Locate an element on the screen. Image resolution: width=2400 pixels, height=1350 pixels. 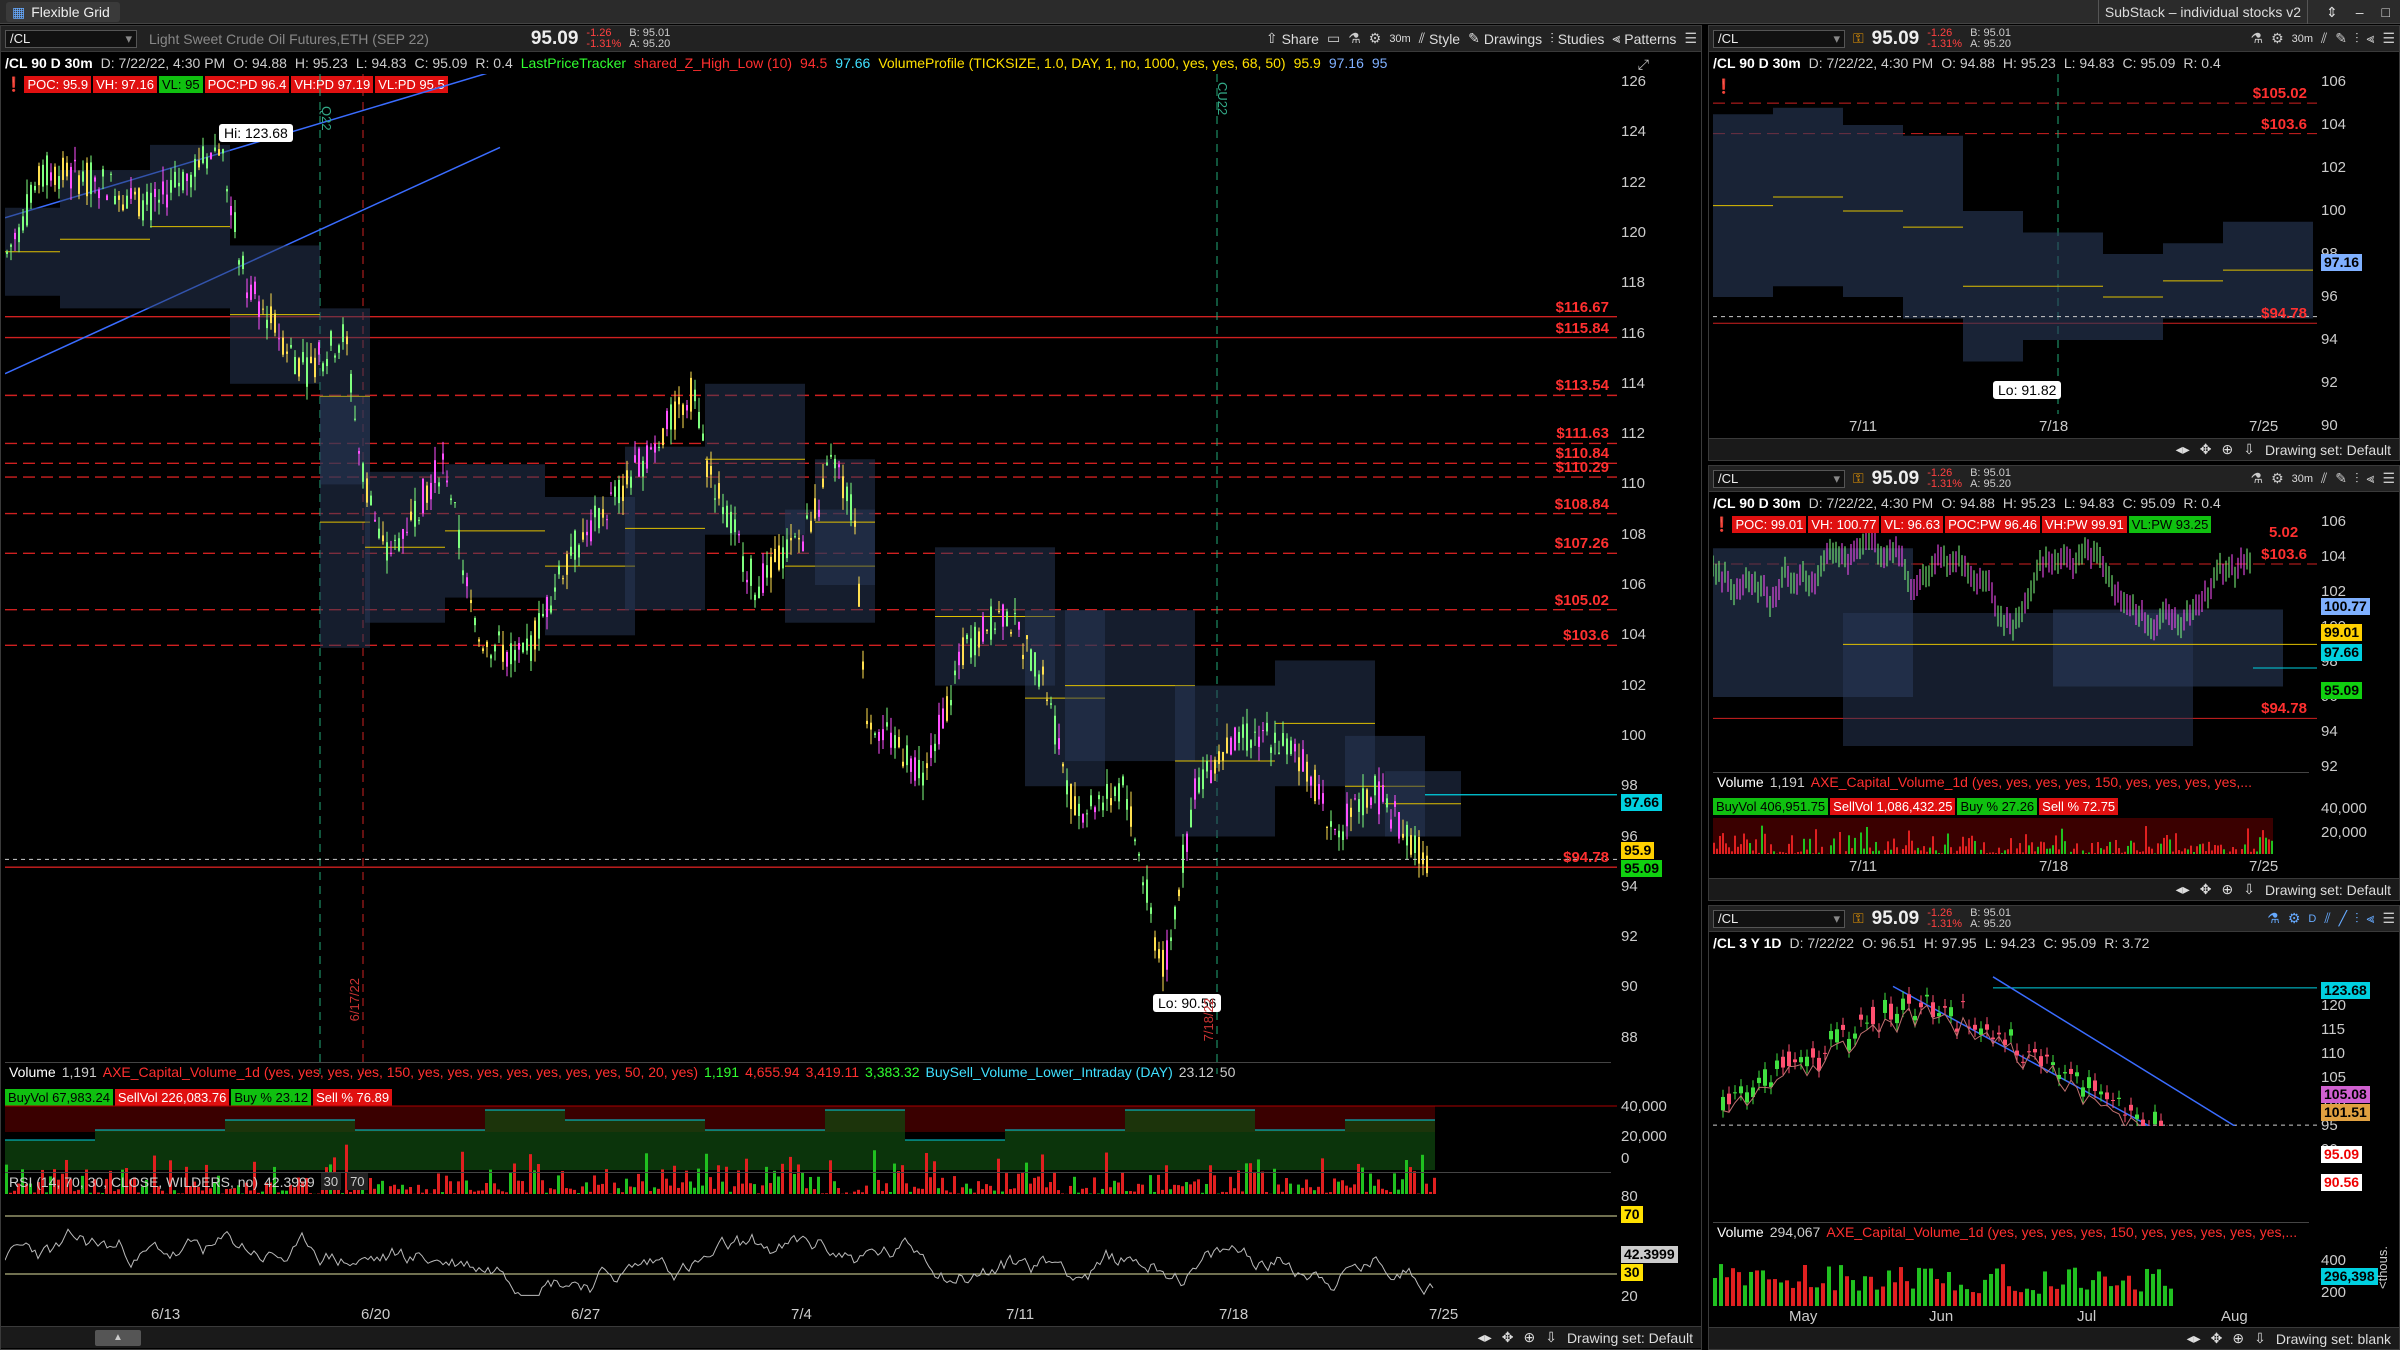
p2-axis-label: 94 is located at coordinates (2329, 339).